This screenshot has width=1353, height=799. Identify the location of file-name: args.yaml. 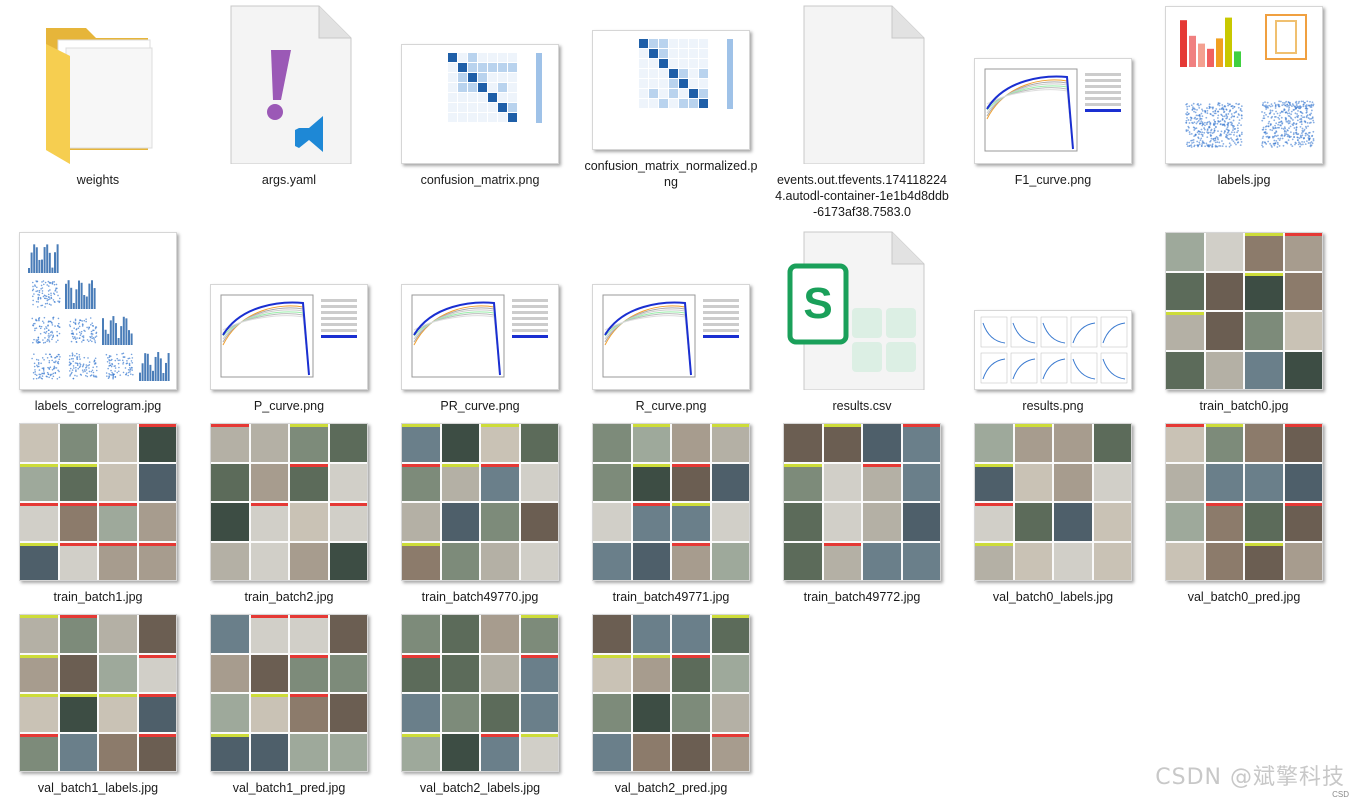
(289, 180).